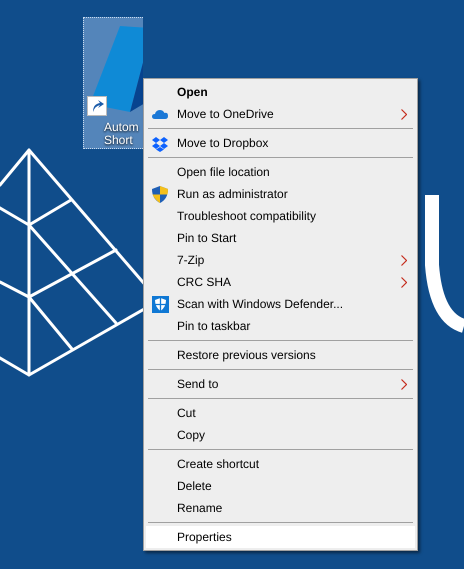 Image resolution: width=464 pixels, height=569 pixels. I want to click on menu-item: Run as administrator, so click(280, 194).